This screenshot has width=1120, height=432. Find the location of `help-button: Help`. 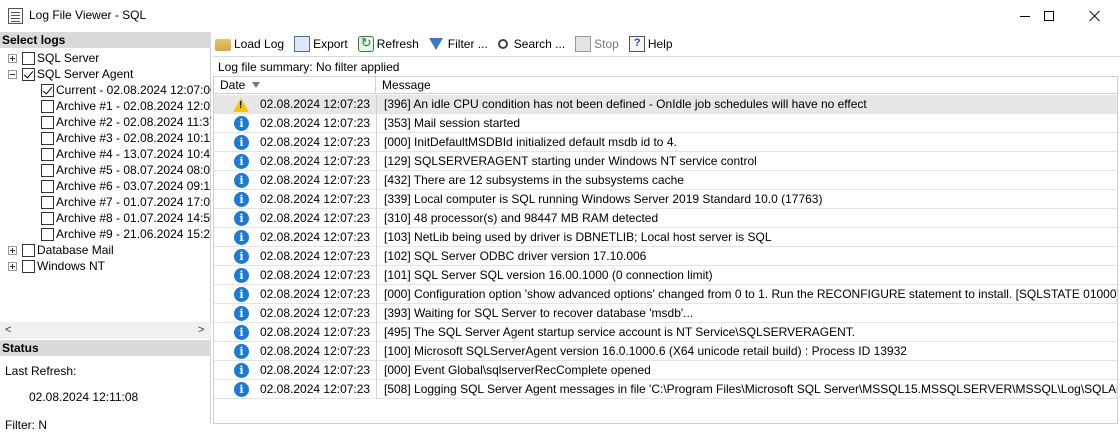

help-button: Help is located at coordinates (651, 44).